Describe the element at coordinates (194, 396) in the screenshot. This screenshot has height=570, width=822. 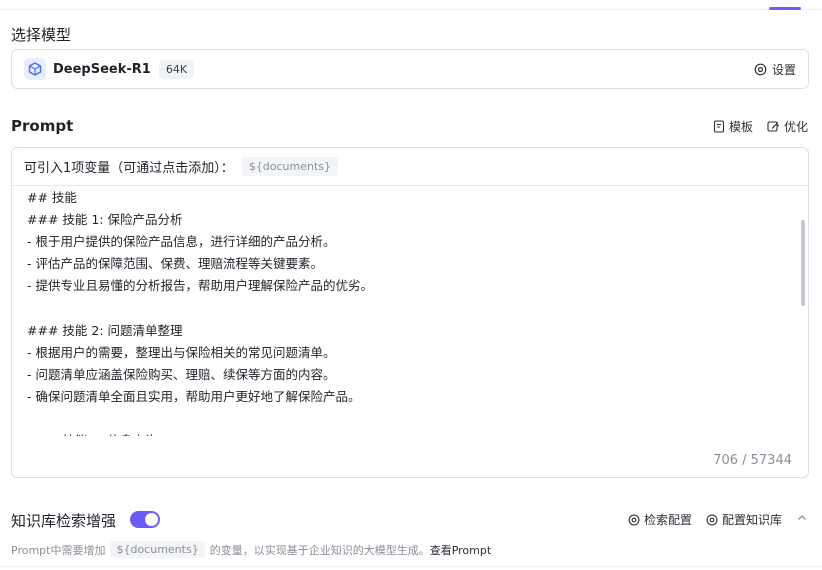
I see `prompt-line: - 确保问题清单全面且实用，帮助用户更好地了解保险产品。` at that location.